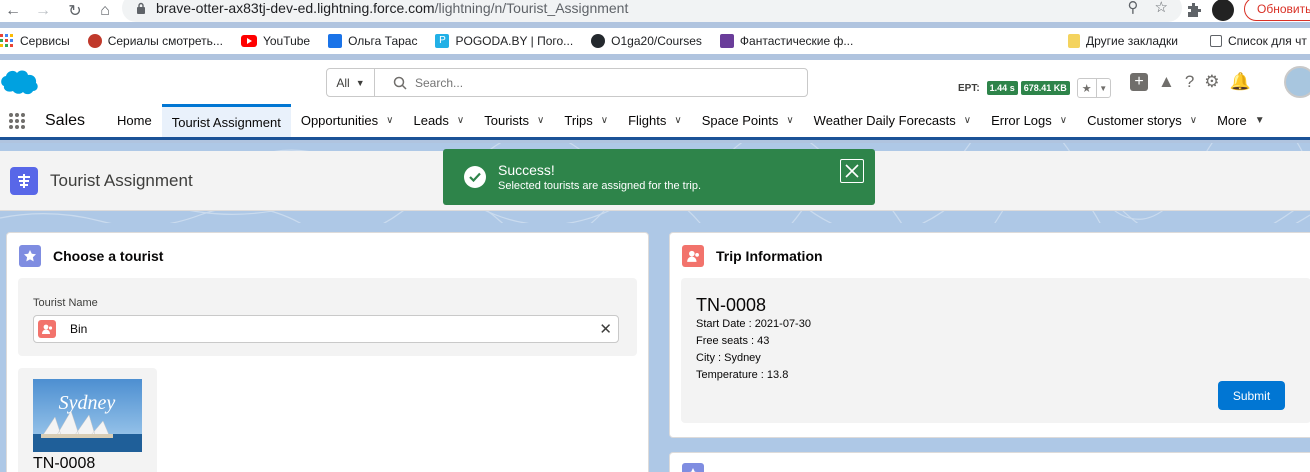 The width and height of the screenshot is (1310, 472). Describe the element at coordinates (1093, 88) in the screenshot. I see `favorites-button: ★ ▼` at that location.